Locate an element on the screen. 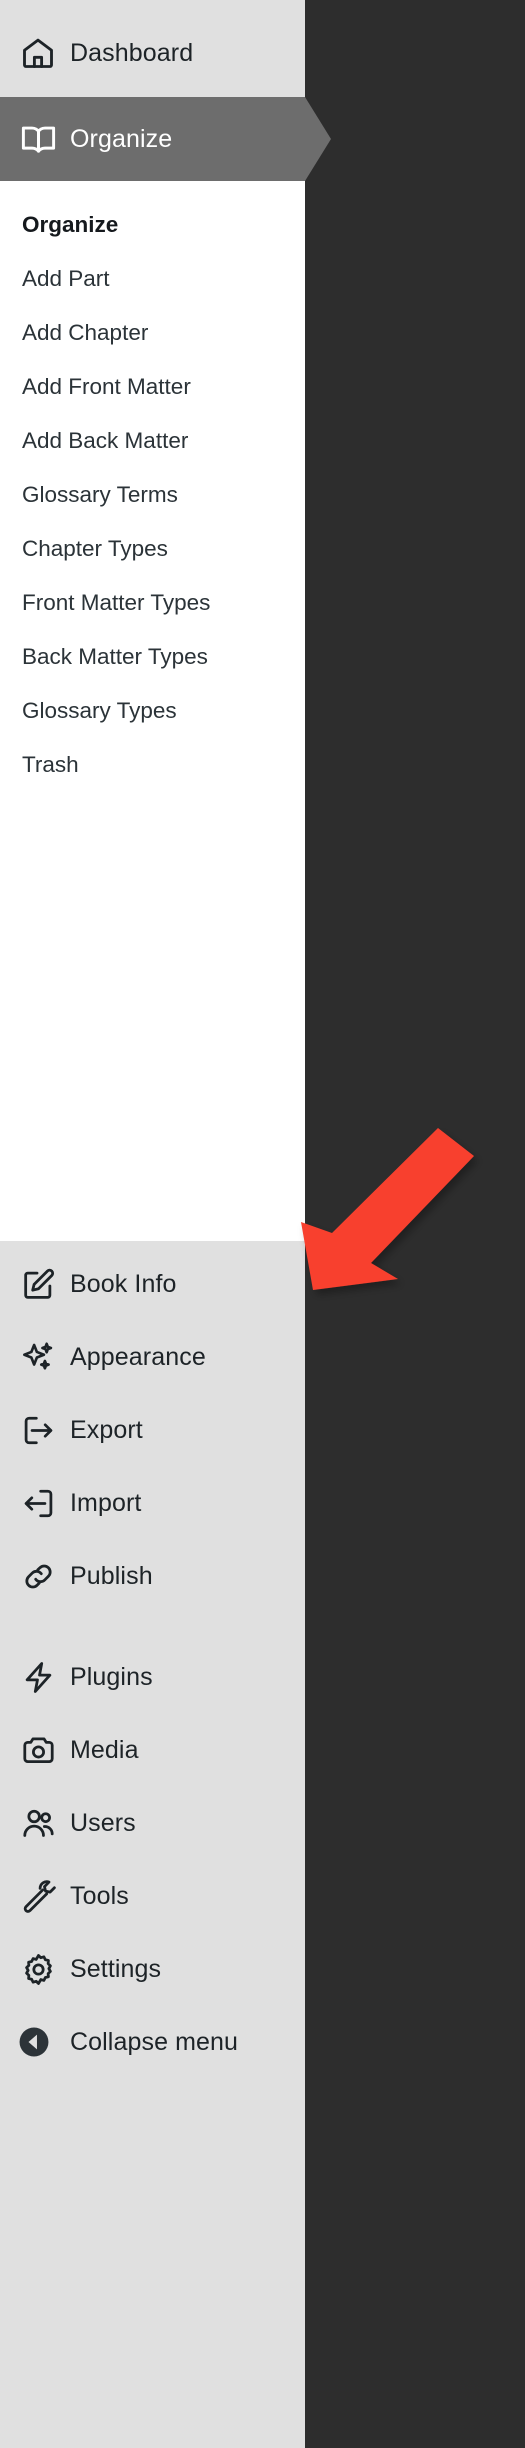  submenu-item-trash: Trash is located at coordinates (152, 765).